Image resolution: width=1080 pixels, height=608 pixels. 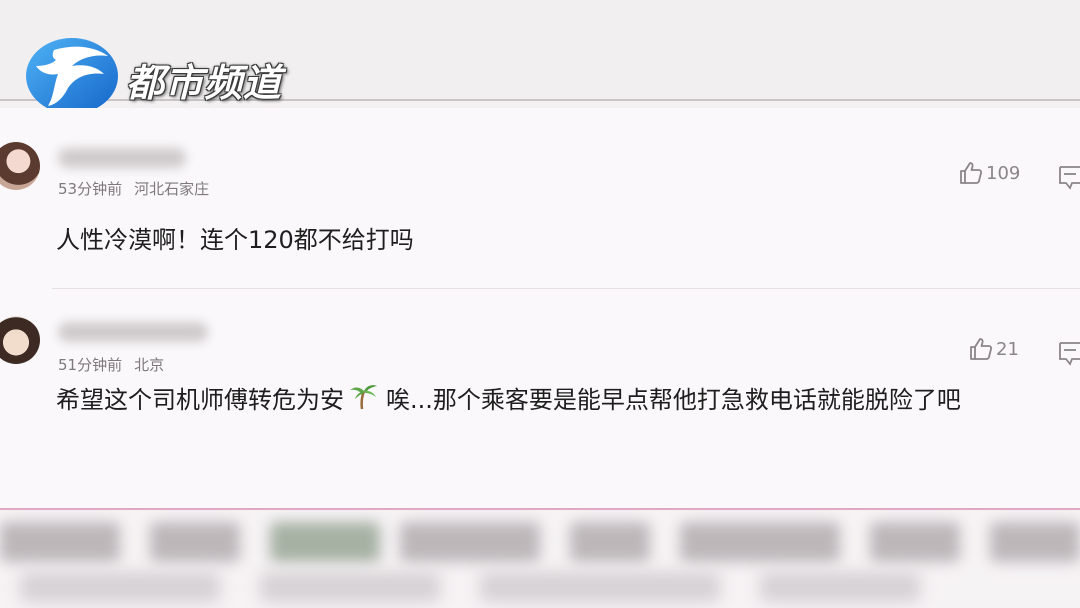 What do you see at coordinates (90, 365) in the screenshot?
I see `comment-time: 51分钟前` at bounding box center [90, 365].